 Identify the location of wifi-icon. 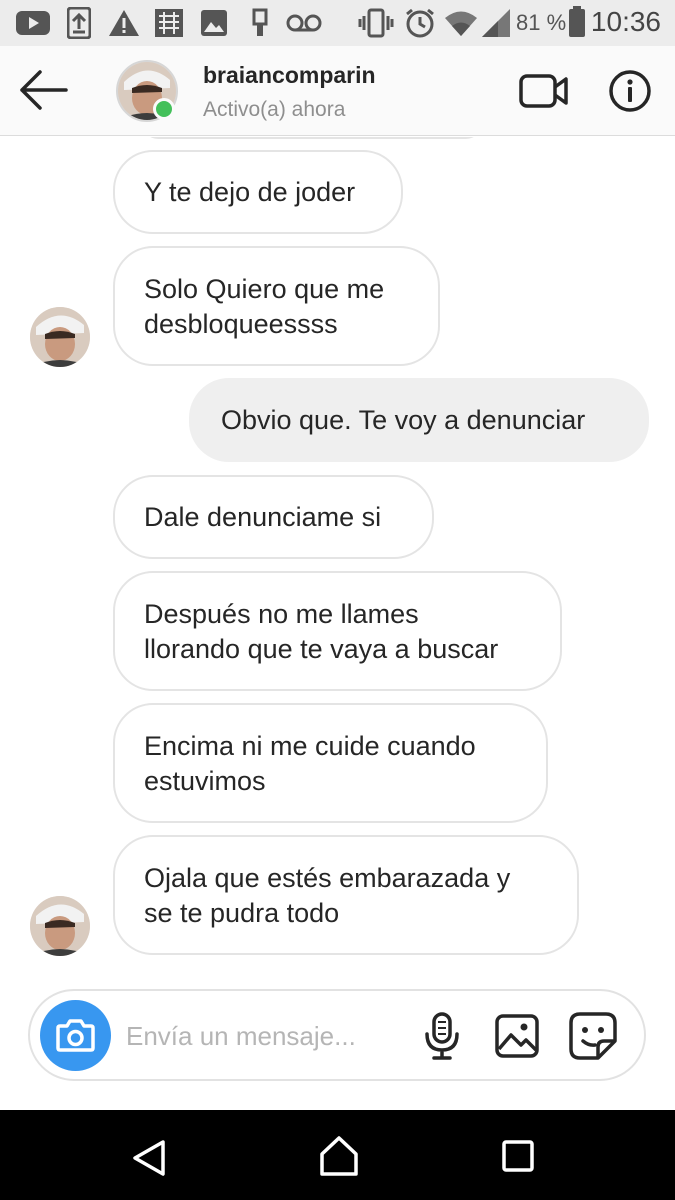
(461, 23).